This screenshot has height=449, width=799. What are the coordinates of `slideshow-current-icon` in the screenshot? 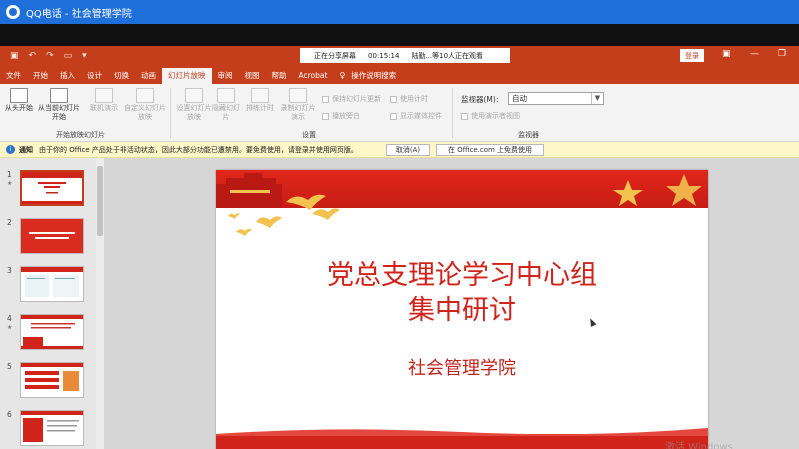 It's located at (59, 95).